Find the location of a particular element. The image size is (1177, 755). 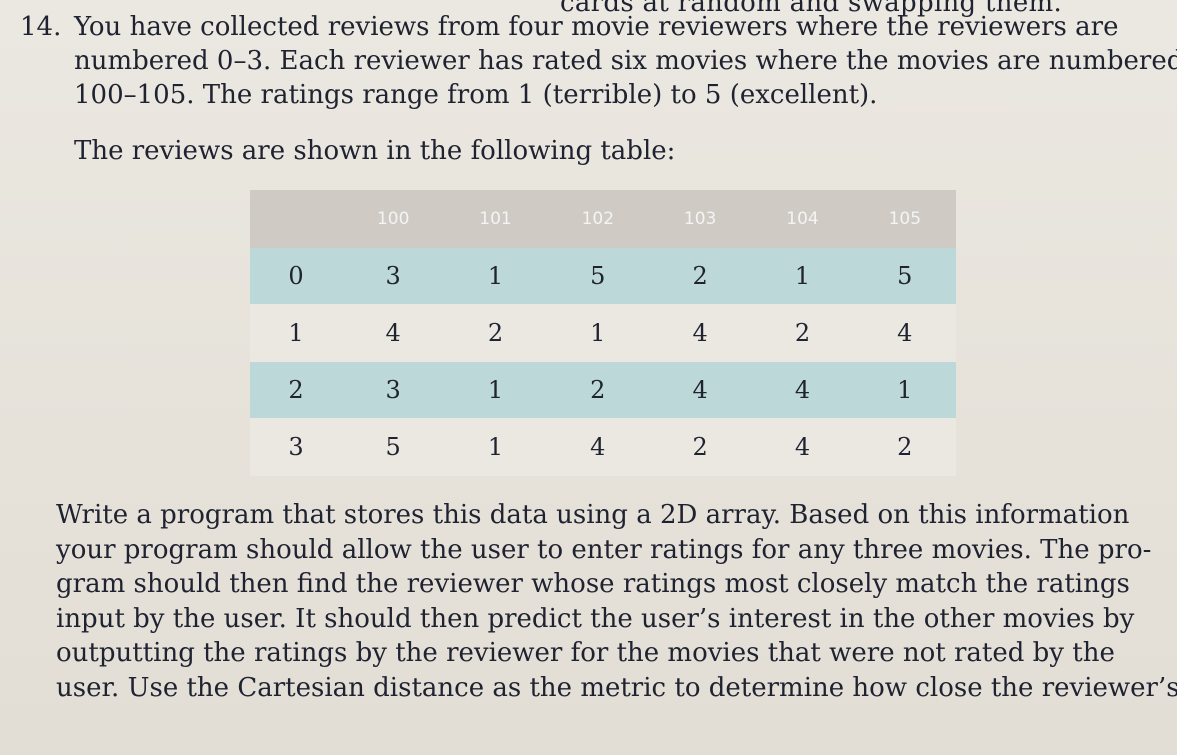

table-header-cell: 104 is located at coordinates (802, 219).